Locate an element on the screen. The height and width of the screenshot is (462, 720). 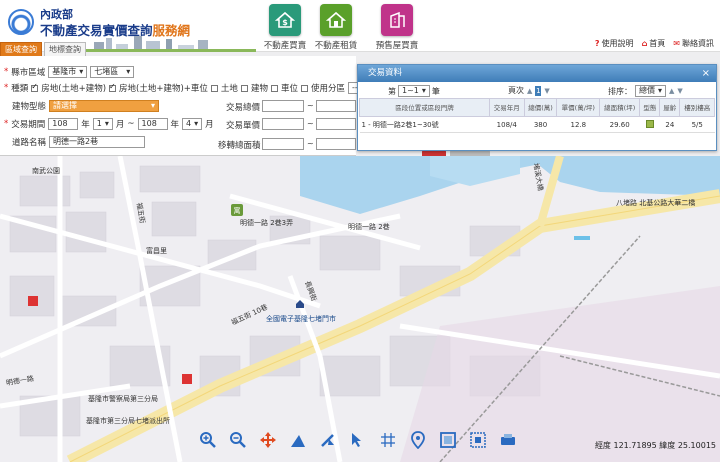
measure-area-icon is located at coordinates (298, 440).